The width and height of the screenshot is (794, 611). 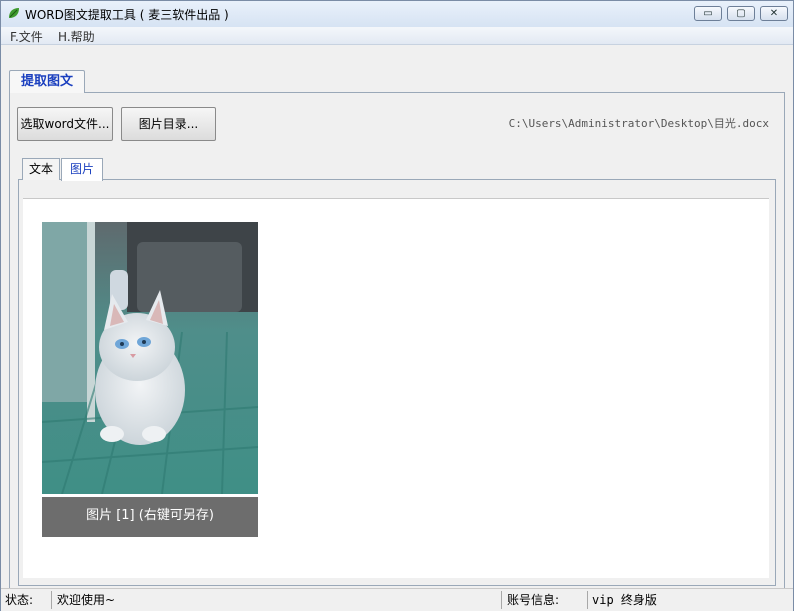 What do you see at coordinates (624, 600) in the screenshot?
I see `account-value: vip 终身版` at bounding box center [624, 600].